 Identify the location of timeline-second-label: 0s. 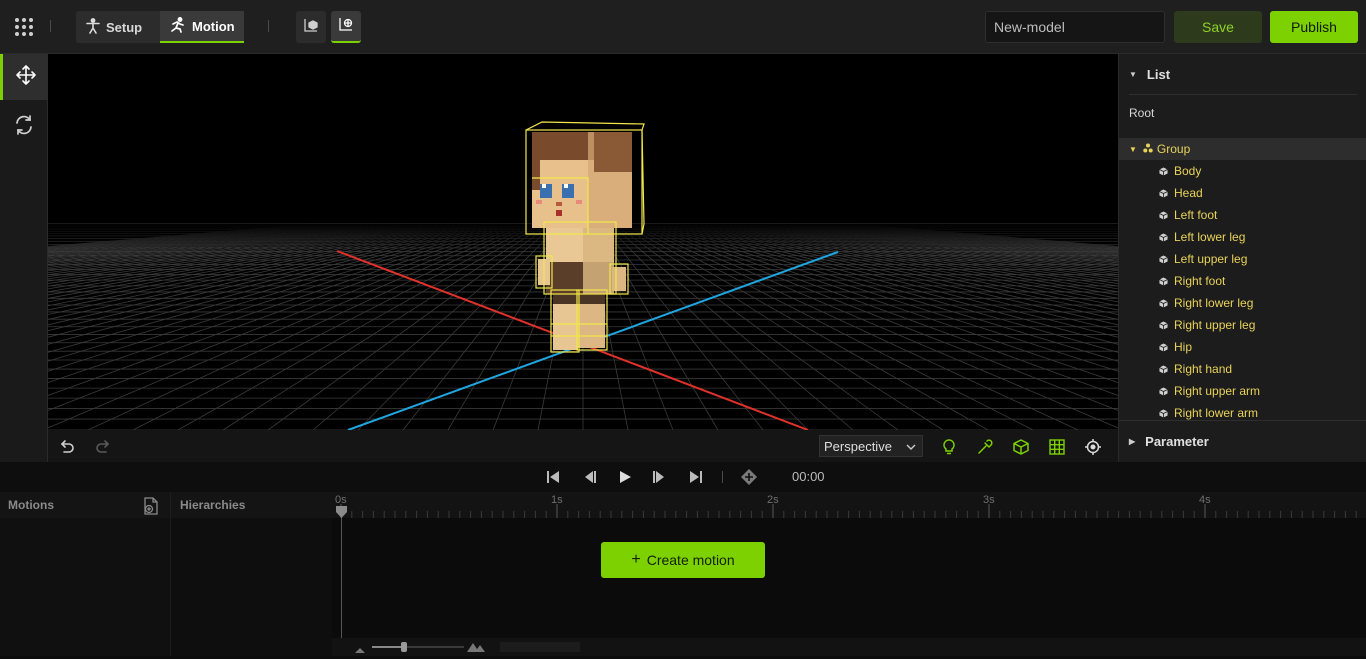
(341, 500).